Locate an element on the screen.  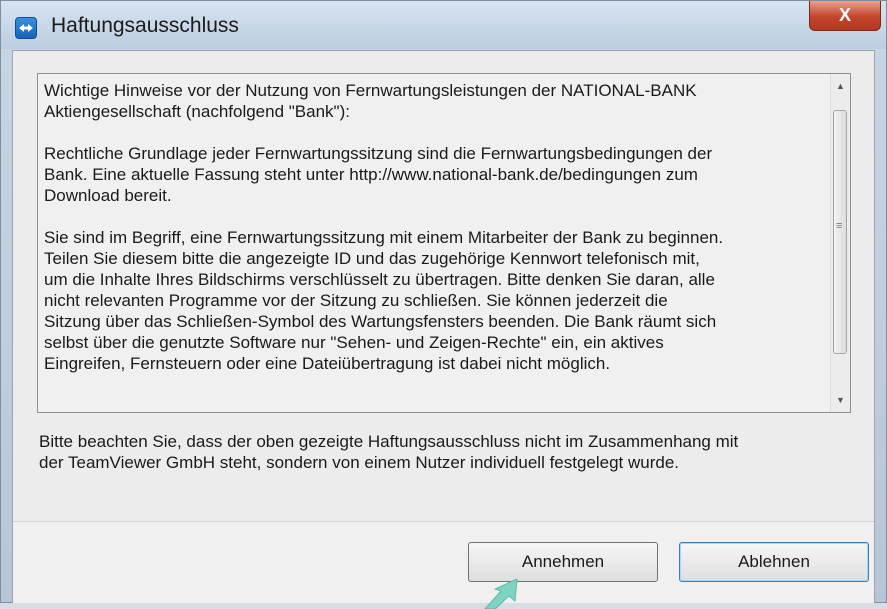
scroll-down-arrow-icon: ▼ is located at coordinates (840, 400).